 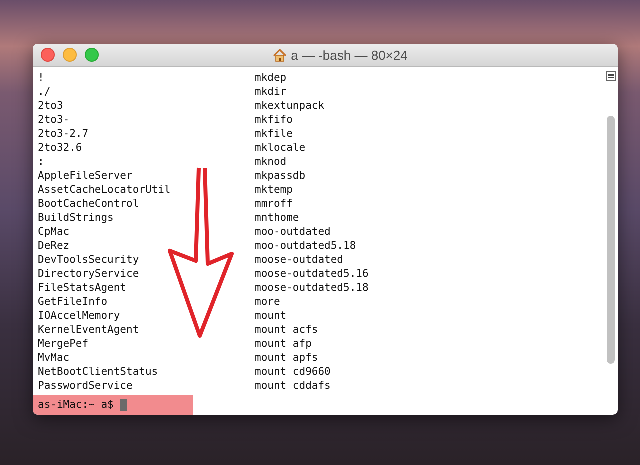 I want to click on terminal-text: mount_acfs, so click(x=286, y=330).